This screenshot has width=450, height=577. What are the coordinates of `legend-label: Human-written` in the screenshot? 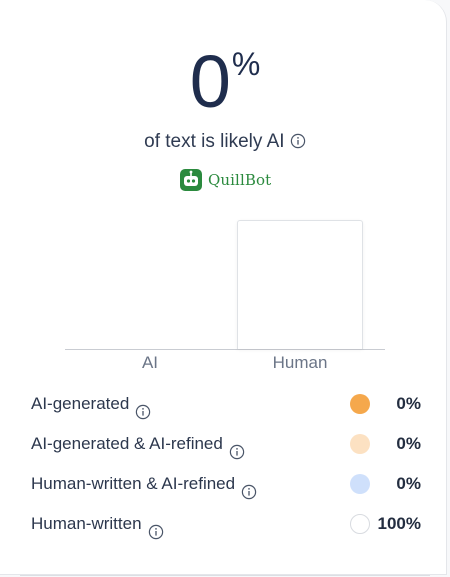 It's located at (86, 523).